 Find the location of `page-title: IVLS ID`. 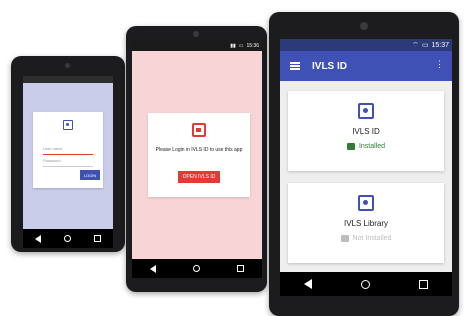

page-title: IVLS ID is located at coordinates (330, 66).